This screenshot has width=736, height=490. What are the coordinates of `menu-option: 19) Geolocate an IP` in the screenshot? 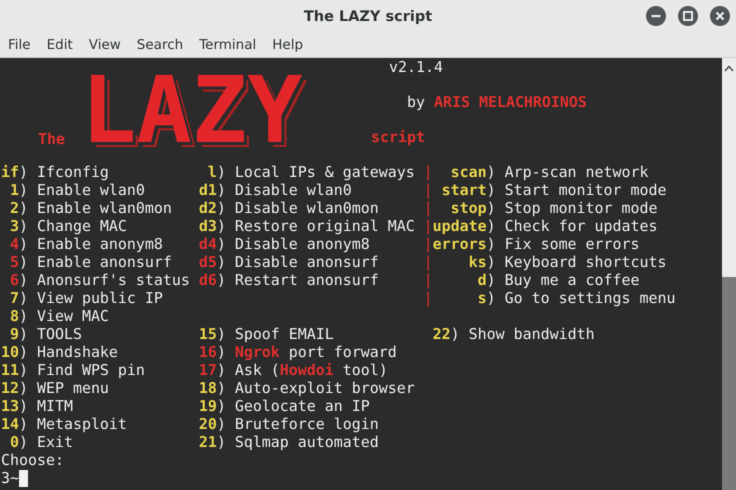 It's located at (284, 406).